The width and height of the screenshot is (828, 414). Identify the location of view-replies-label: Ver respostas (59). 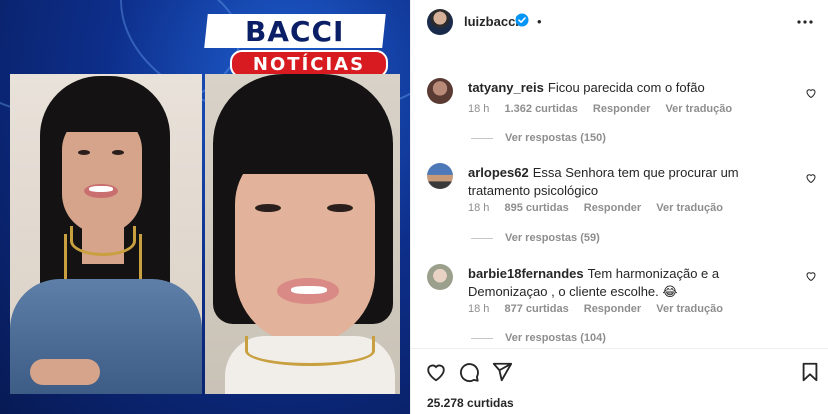
(552, 238).